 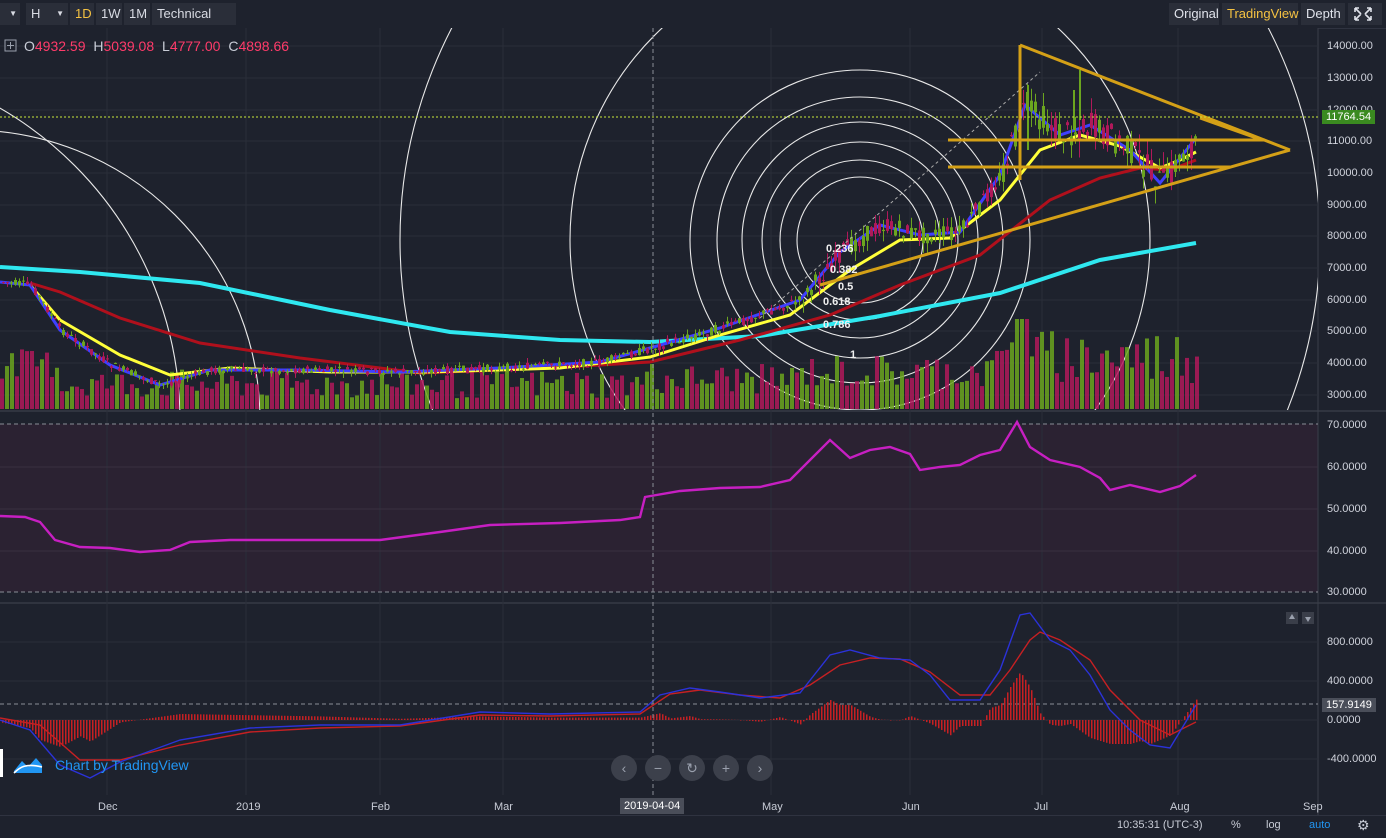 What do you see at coordinates (658, 768) in the screenshot?
I see `zoom-out-button: −` at bounding box center [658, 768].